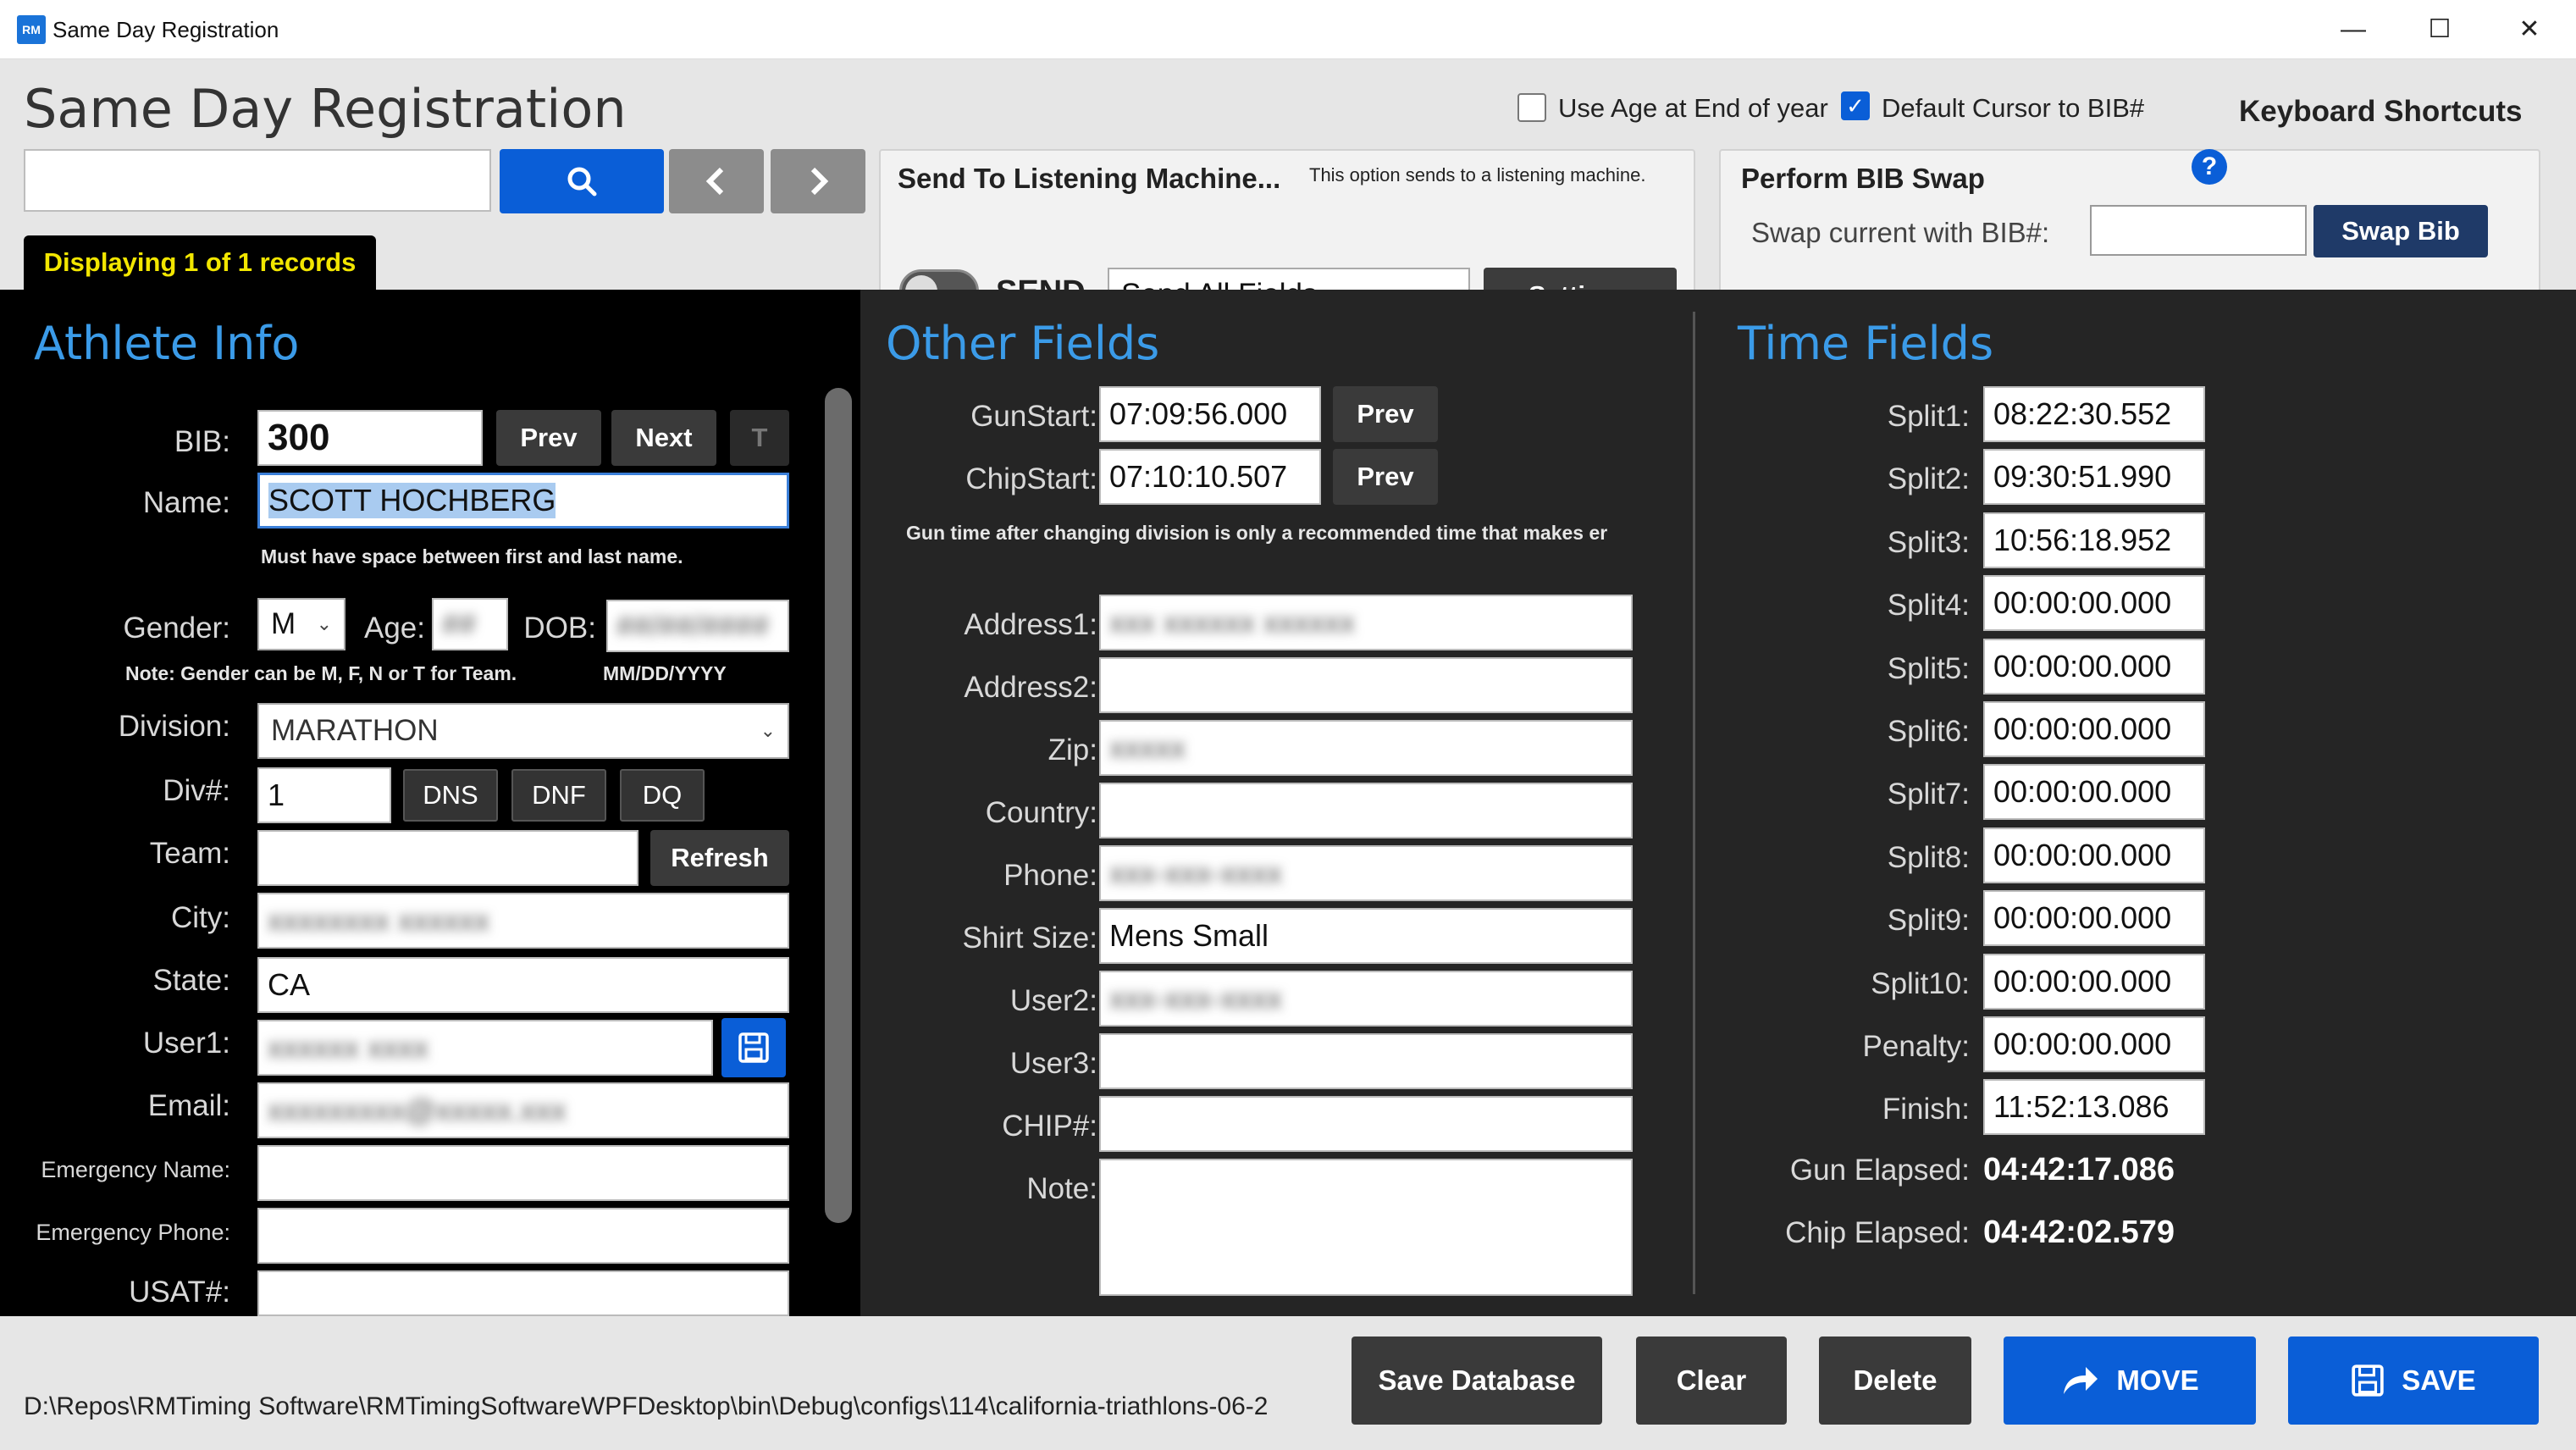  I want to click on country-input, so click(1366, 810).